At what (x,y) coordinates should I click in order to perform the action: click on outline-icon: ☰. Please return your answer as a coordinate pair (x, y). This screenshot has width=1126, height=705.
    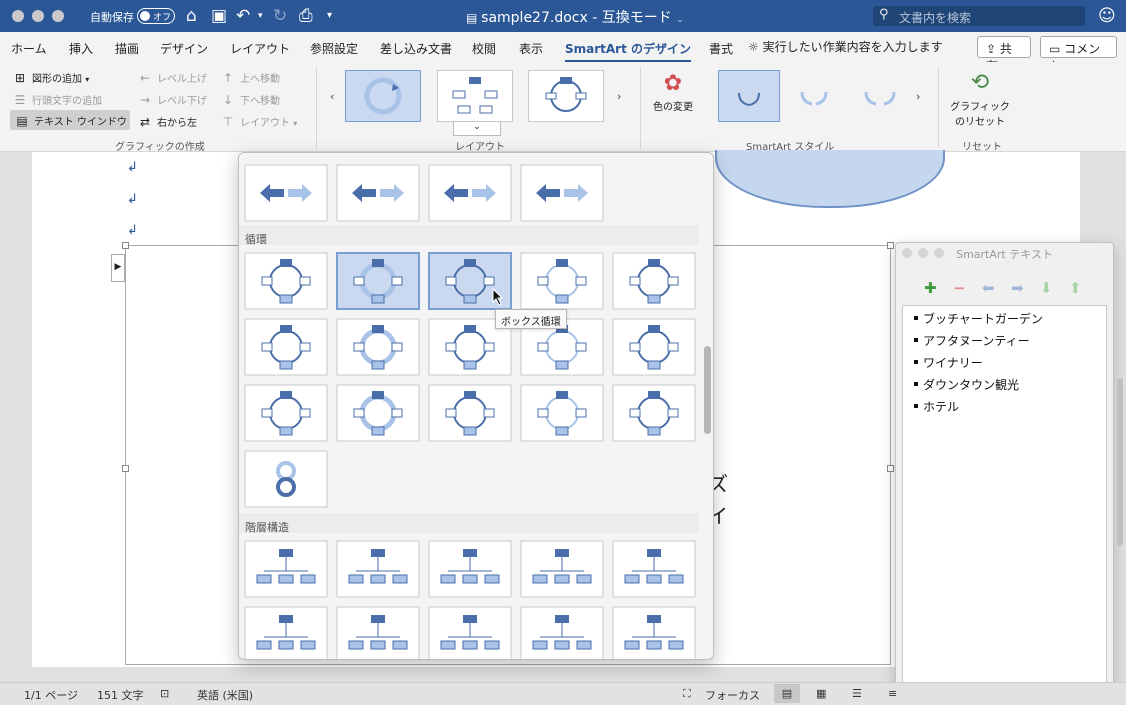
    Looking at the image, I should click on (857, 693).